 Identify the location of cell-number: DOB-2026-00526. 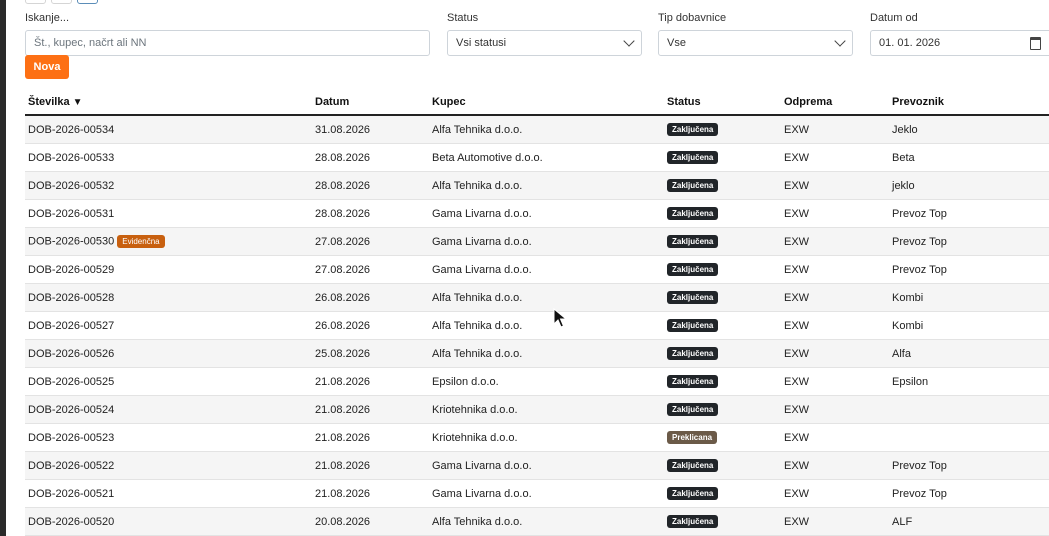
(168, 353).